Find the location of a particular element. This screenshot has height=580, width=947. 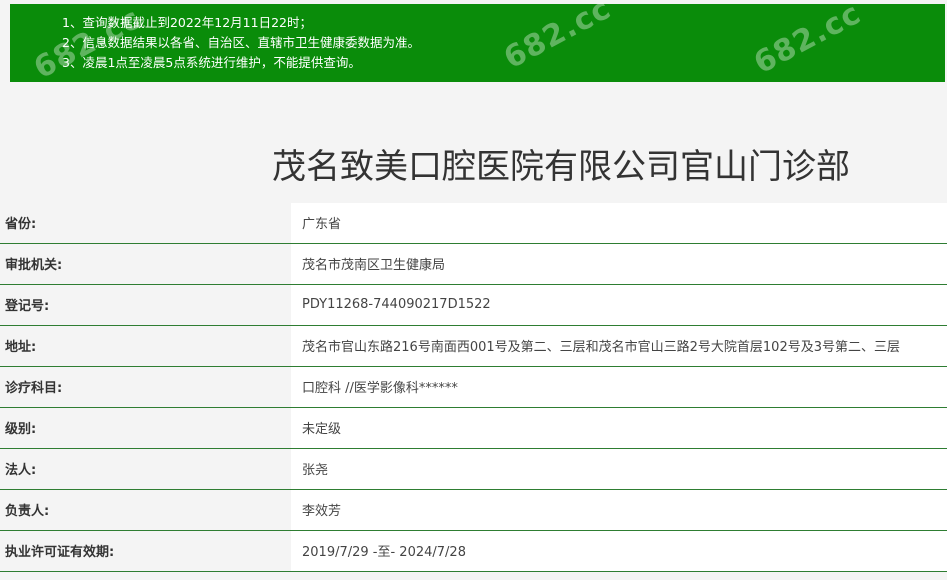

hospital-name-title: 茂名致美口腔医院有限公司官山门诊部 is located at coordinates (561, 166).